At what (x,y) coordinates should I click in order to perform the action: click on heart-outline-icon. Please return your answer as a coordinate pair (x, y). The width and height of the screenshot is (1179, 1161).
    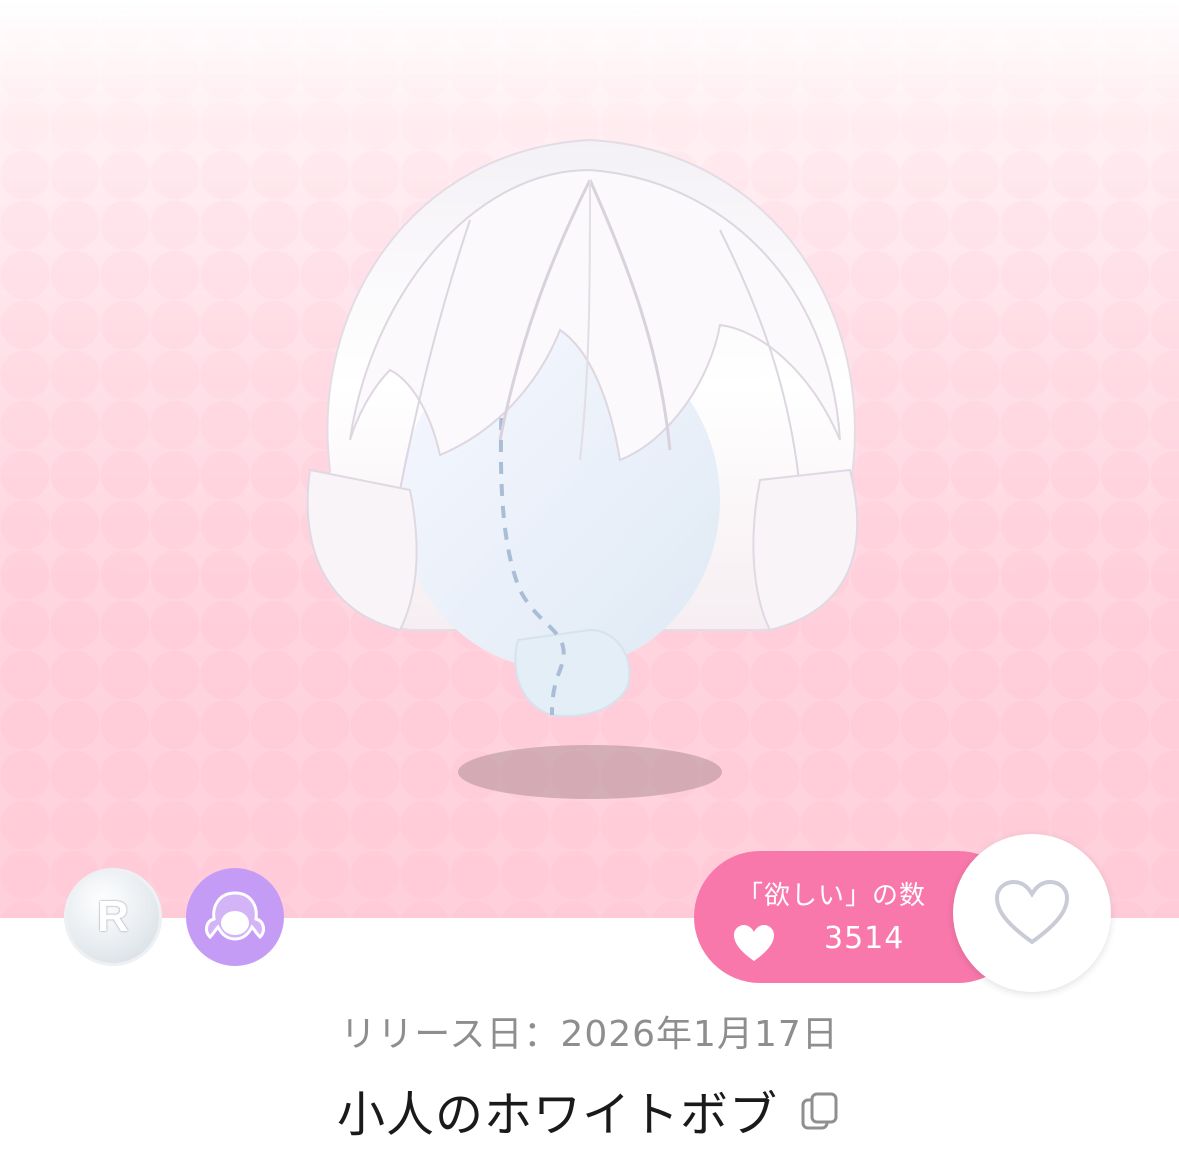
    Looking at the image, I should click on (1032, 912).